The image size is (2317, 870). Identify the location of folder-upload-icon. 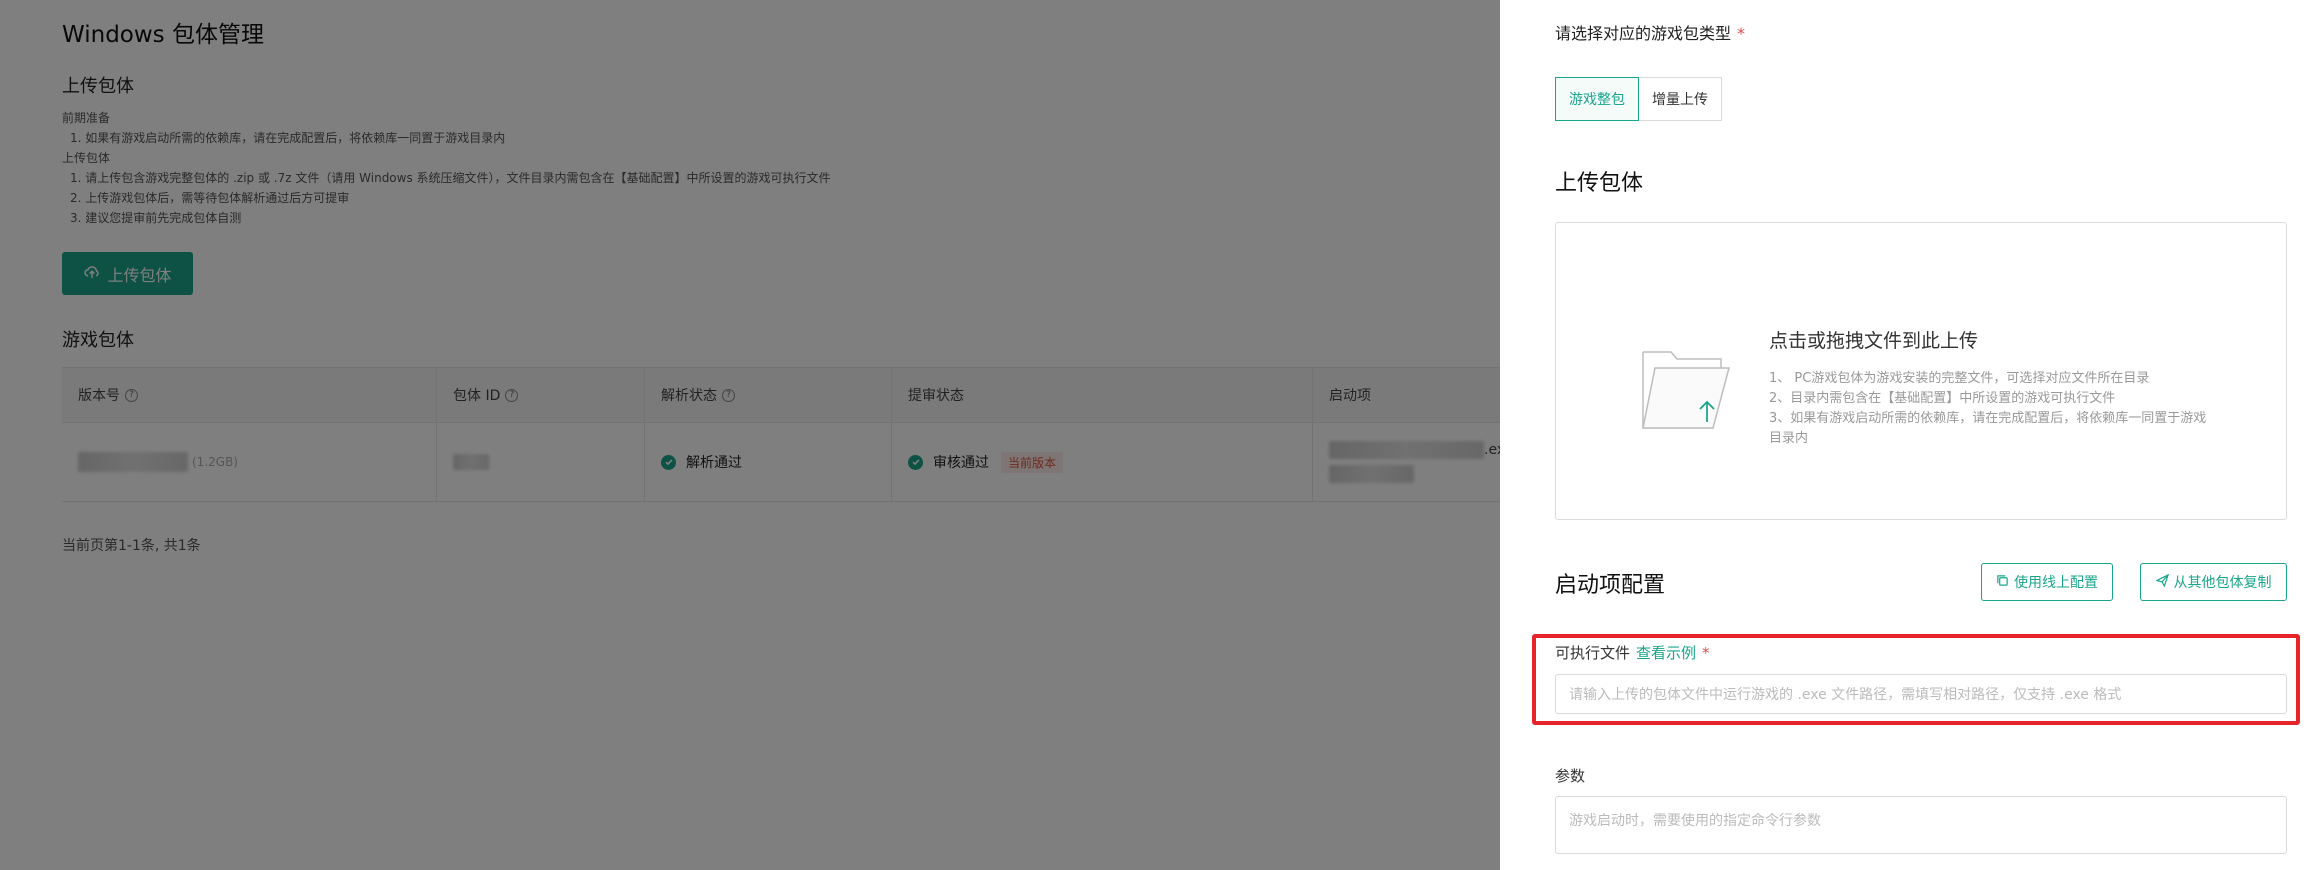
(1686, 388).